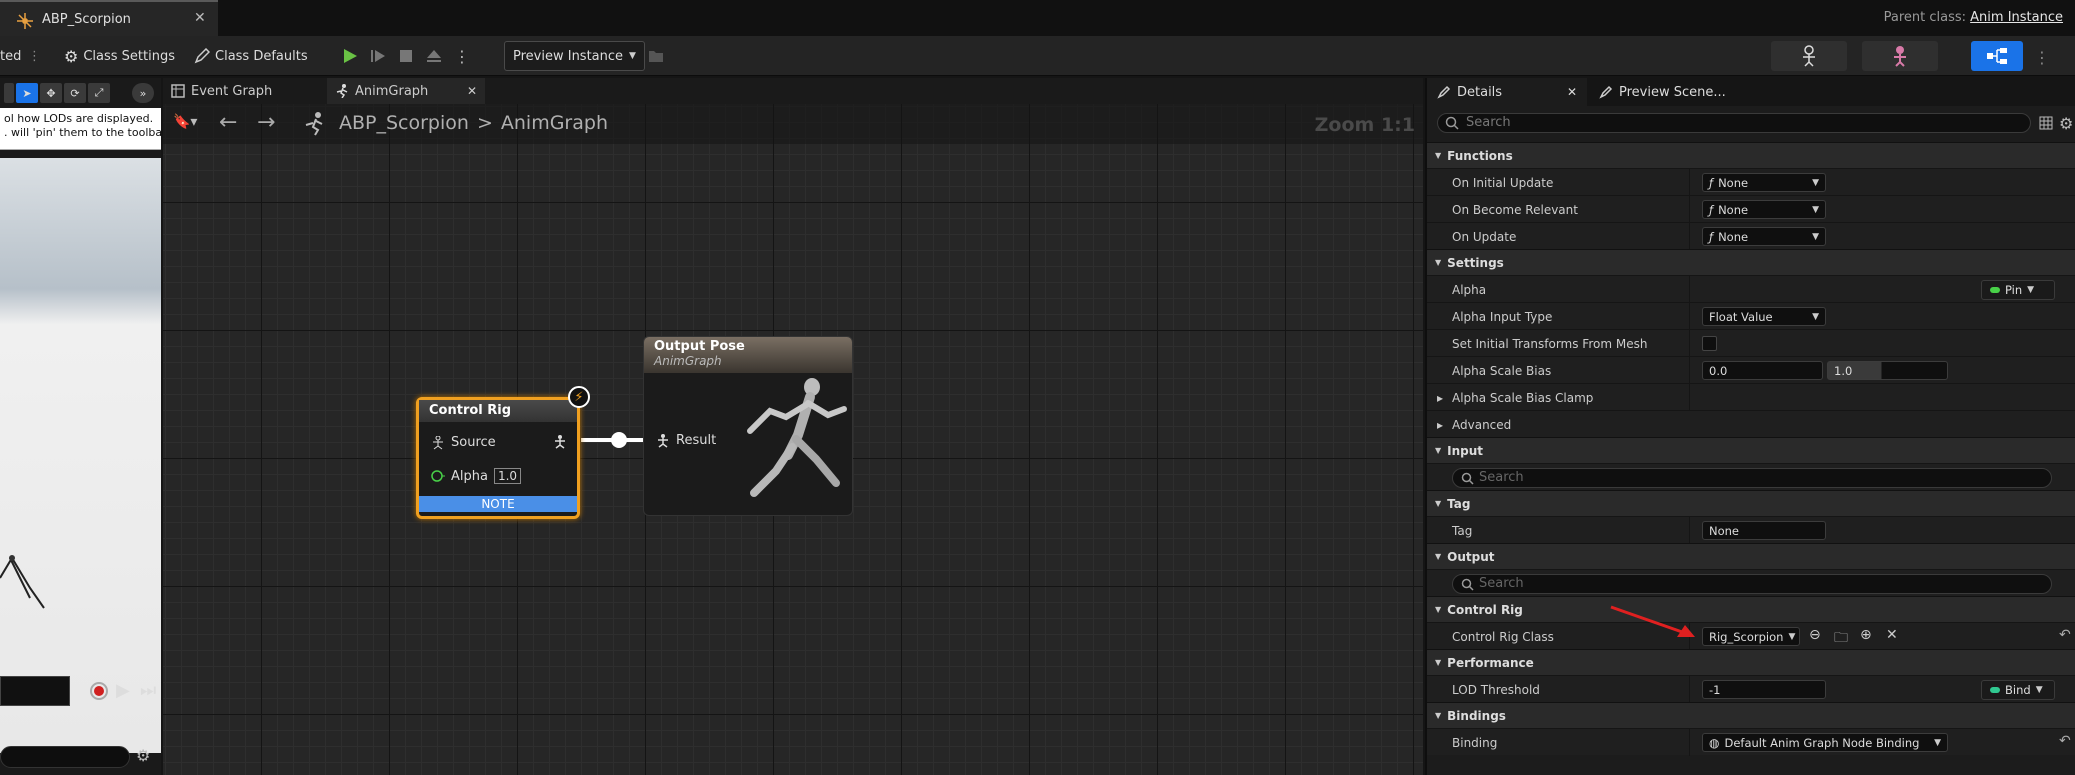  Describe the element at coordinates (1900, 56) in the screenshot. I see `mesh-mode-button` at that location.